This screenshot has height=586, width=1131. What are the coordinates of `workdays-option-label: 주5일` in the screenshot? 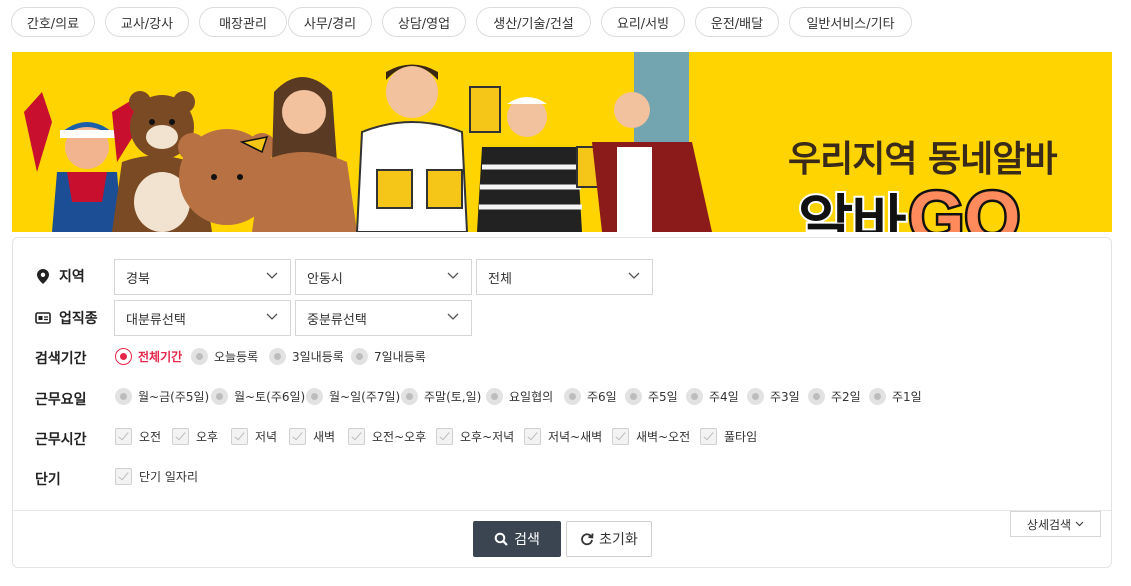 It's located at (663, 397).